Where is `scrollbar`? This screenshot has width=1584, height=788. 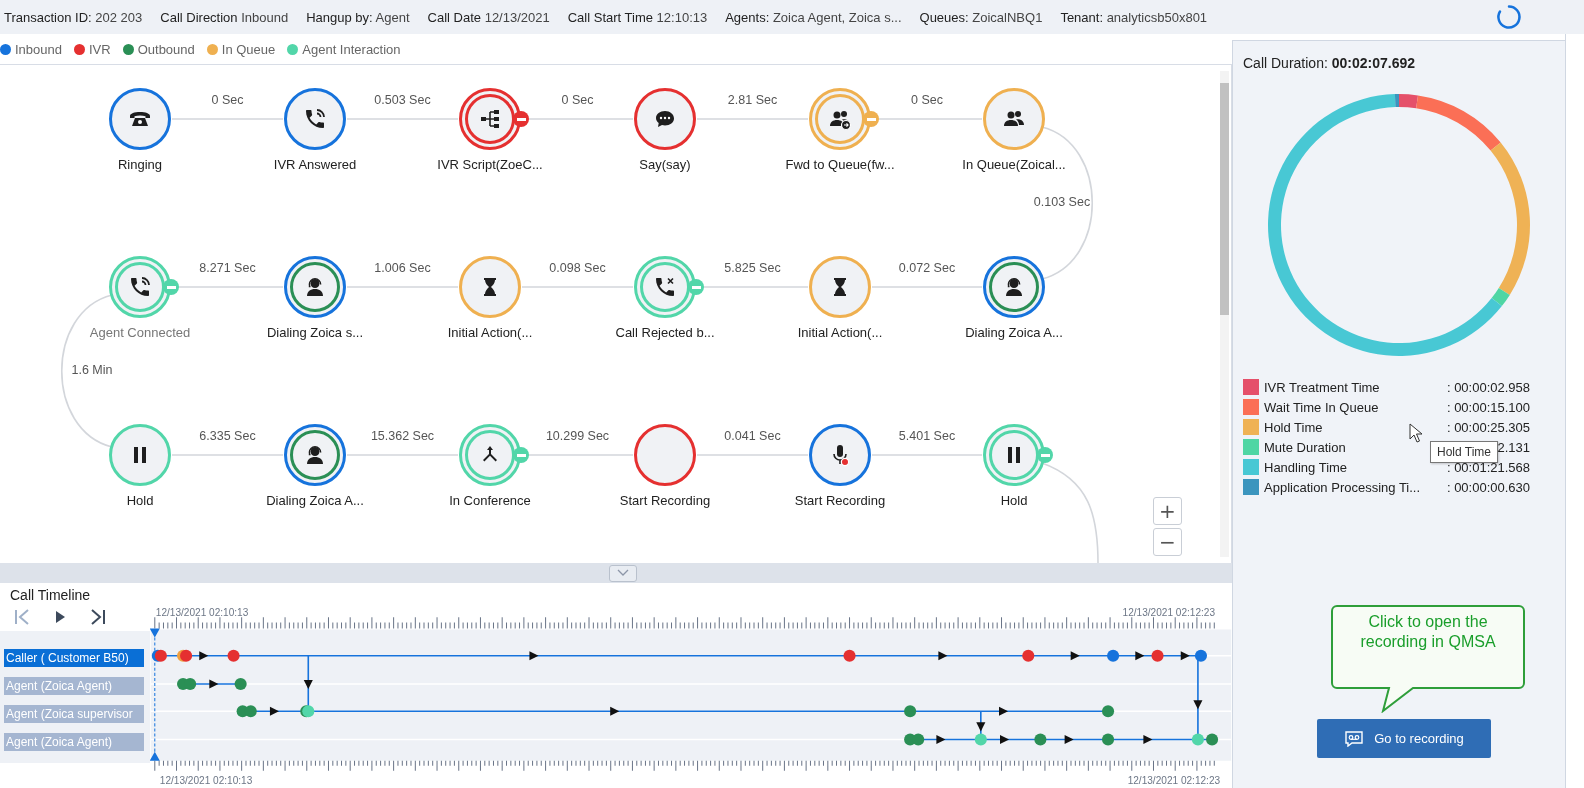
scrollbar is located at coordinates (1224, 314).